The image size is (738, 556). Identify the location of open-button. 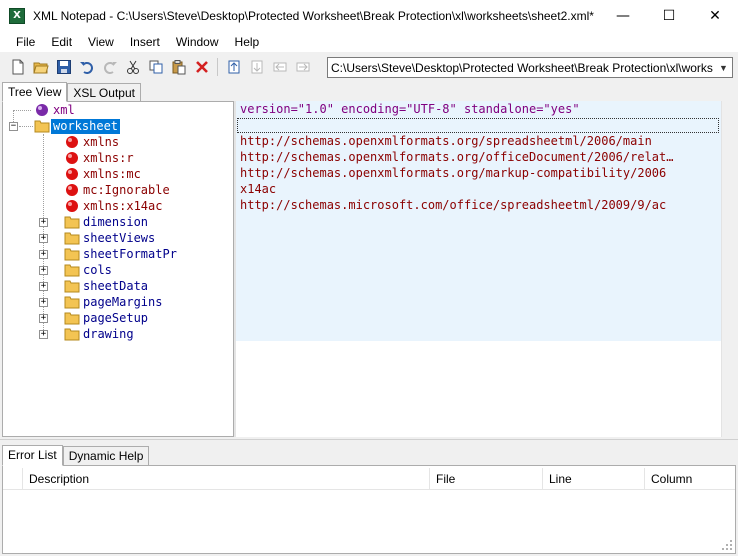
(40, 67).